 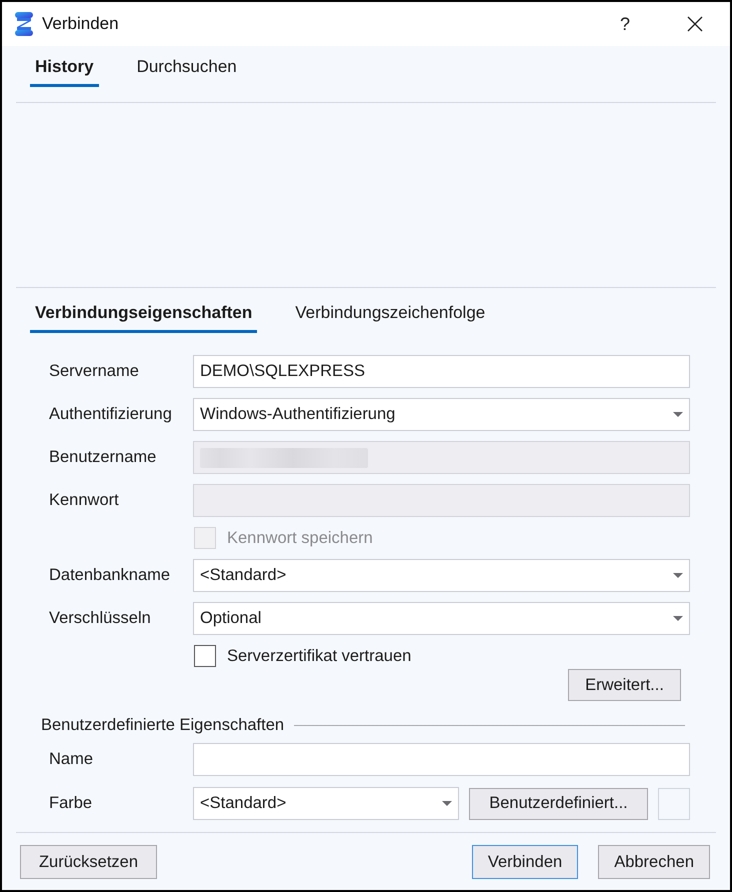 What do you see at coordinates (441, 371) in the screenshot?
I see `text-input-field: DEMO\SQLEXPRESS` at bounding box center [441, 371].